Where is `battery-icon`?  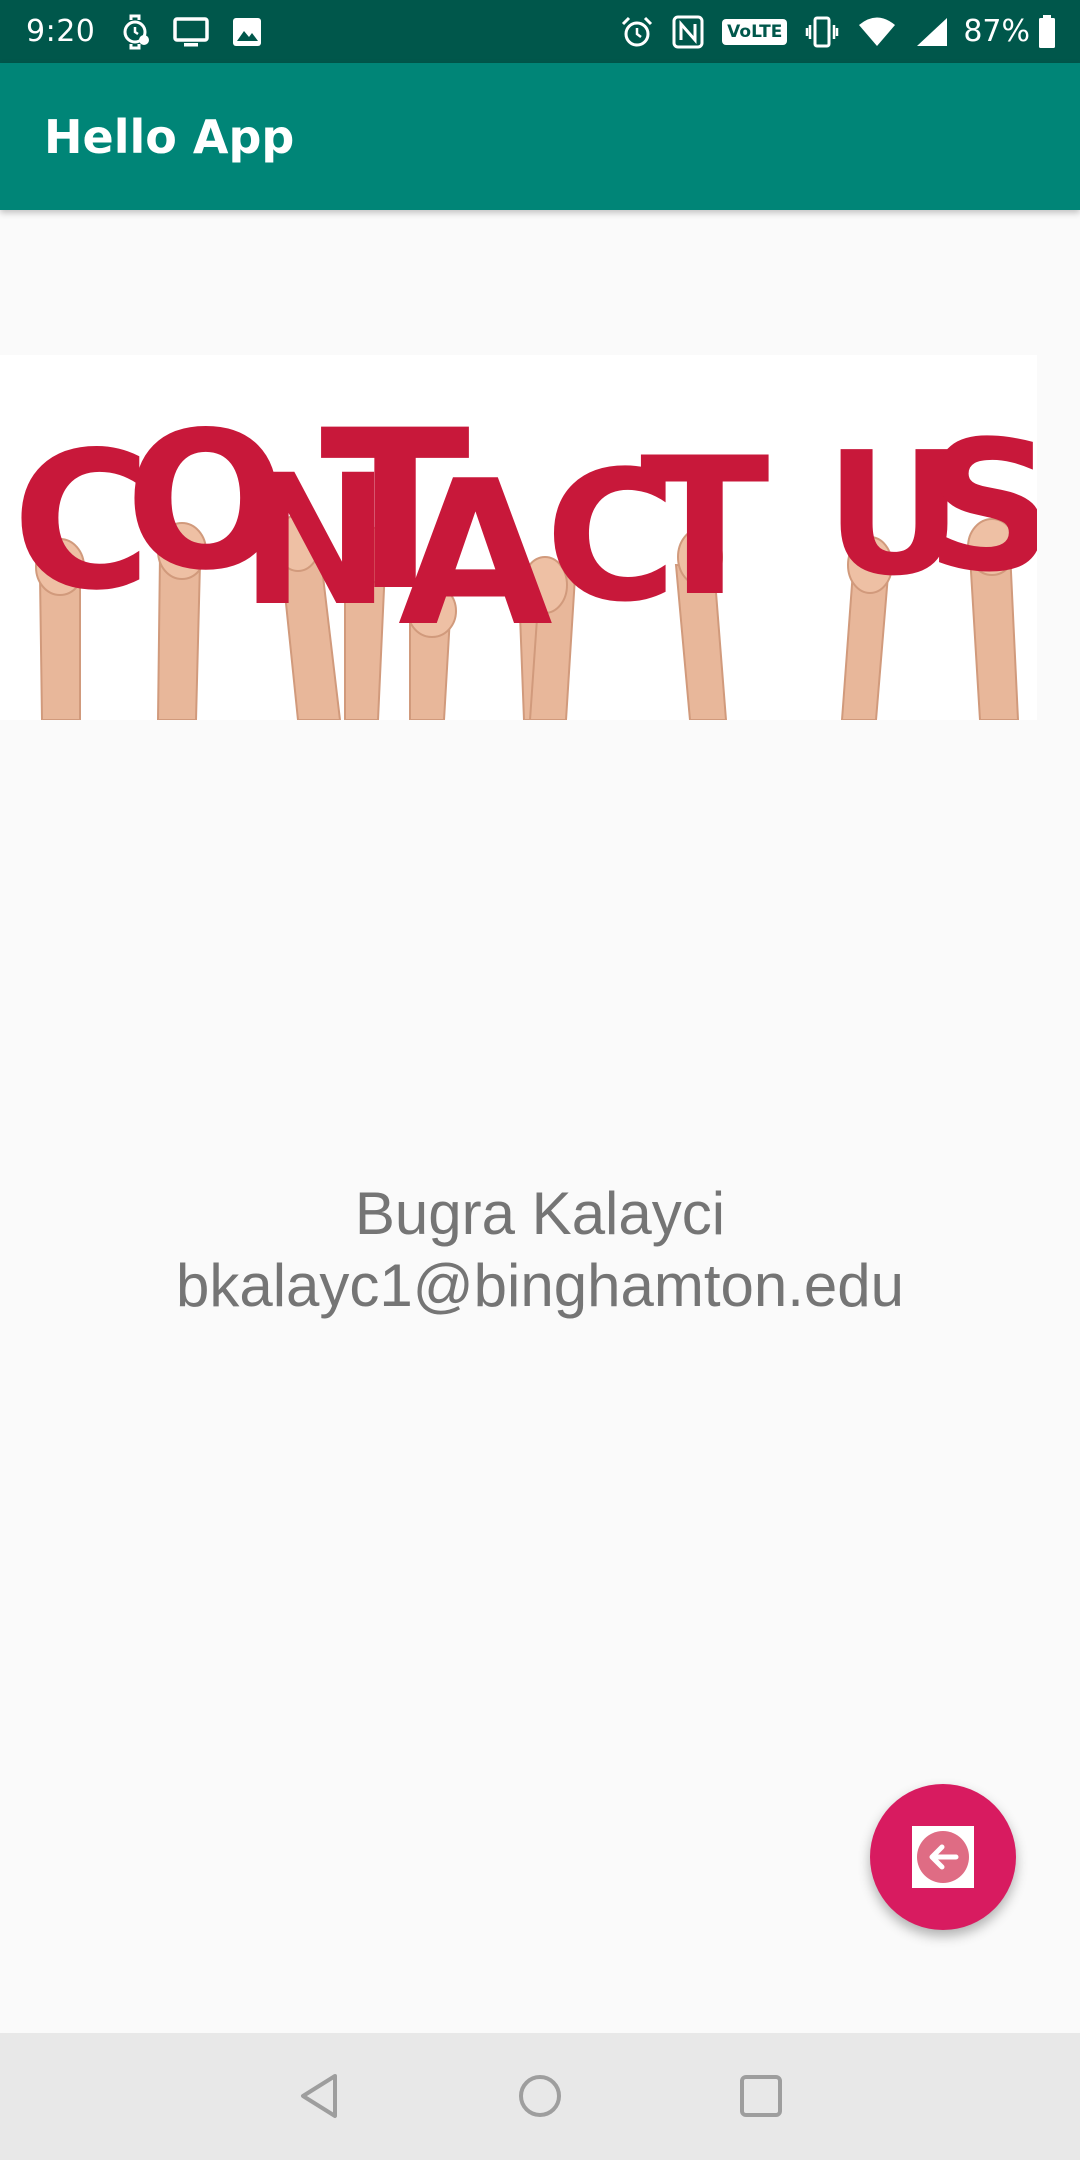
battery-icon is located at coordinates (1047, 32).